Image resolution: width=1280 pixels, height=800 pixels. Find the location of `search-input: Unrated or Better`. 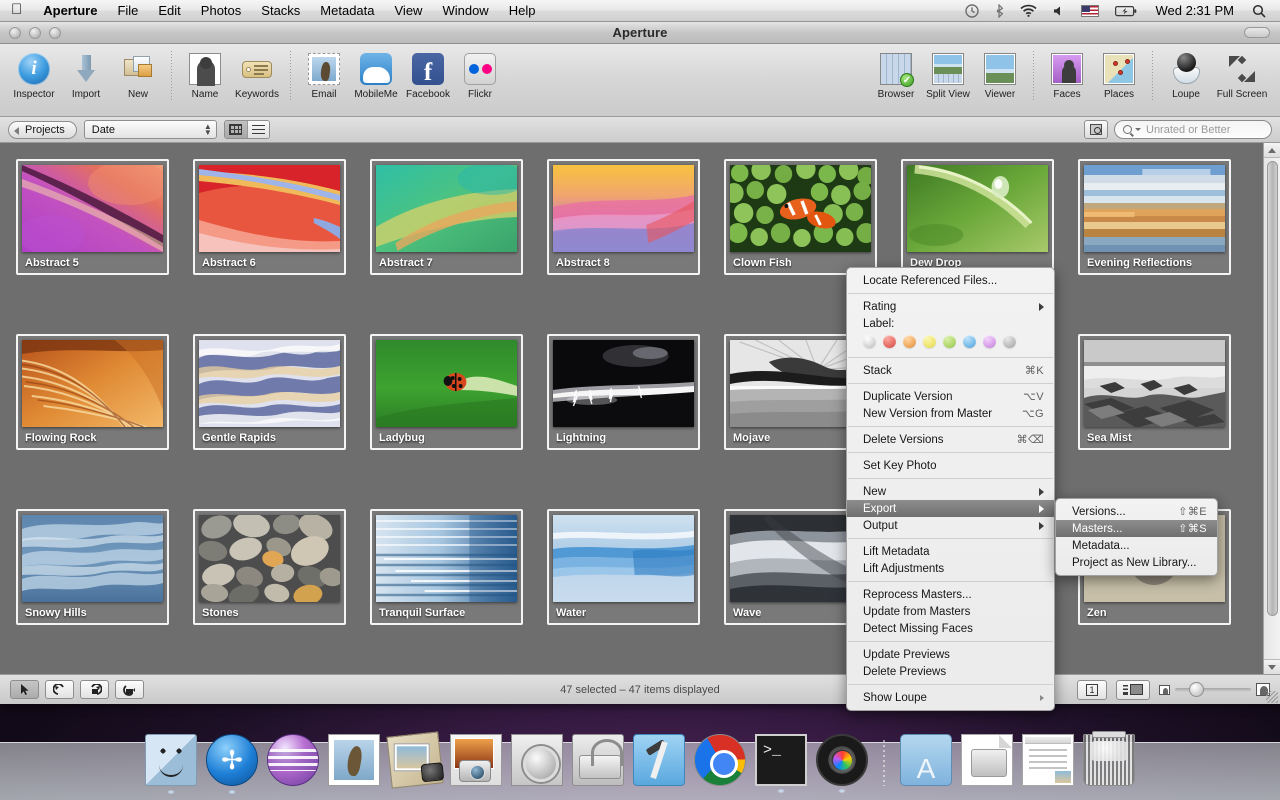

search-input: Unrated or Better is located at coordinates (1193, 129).